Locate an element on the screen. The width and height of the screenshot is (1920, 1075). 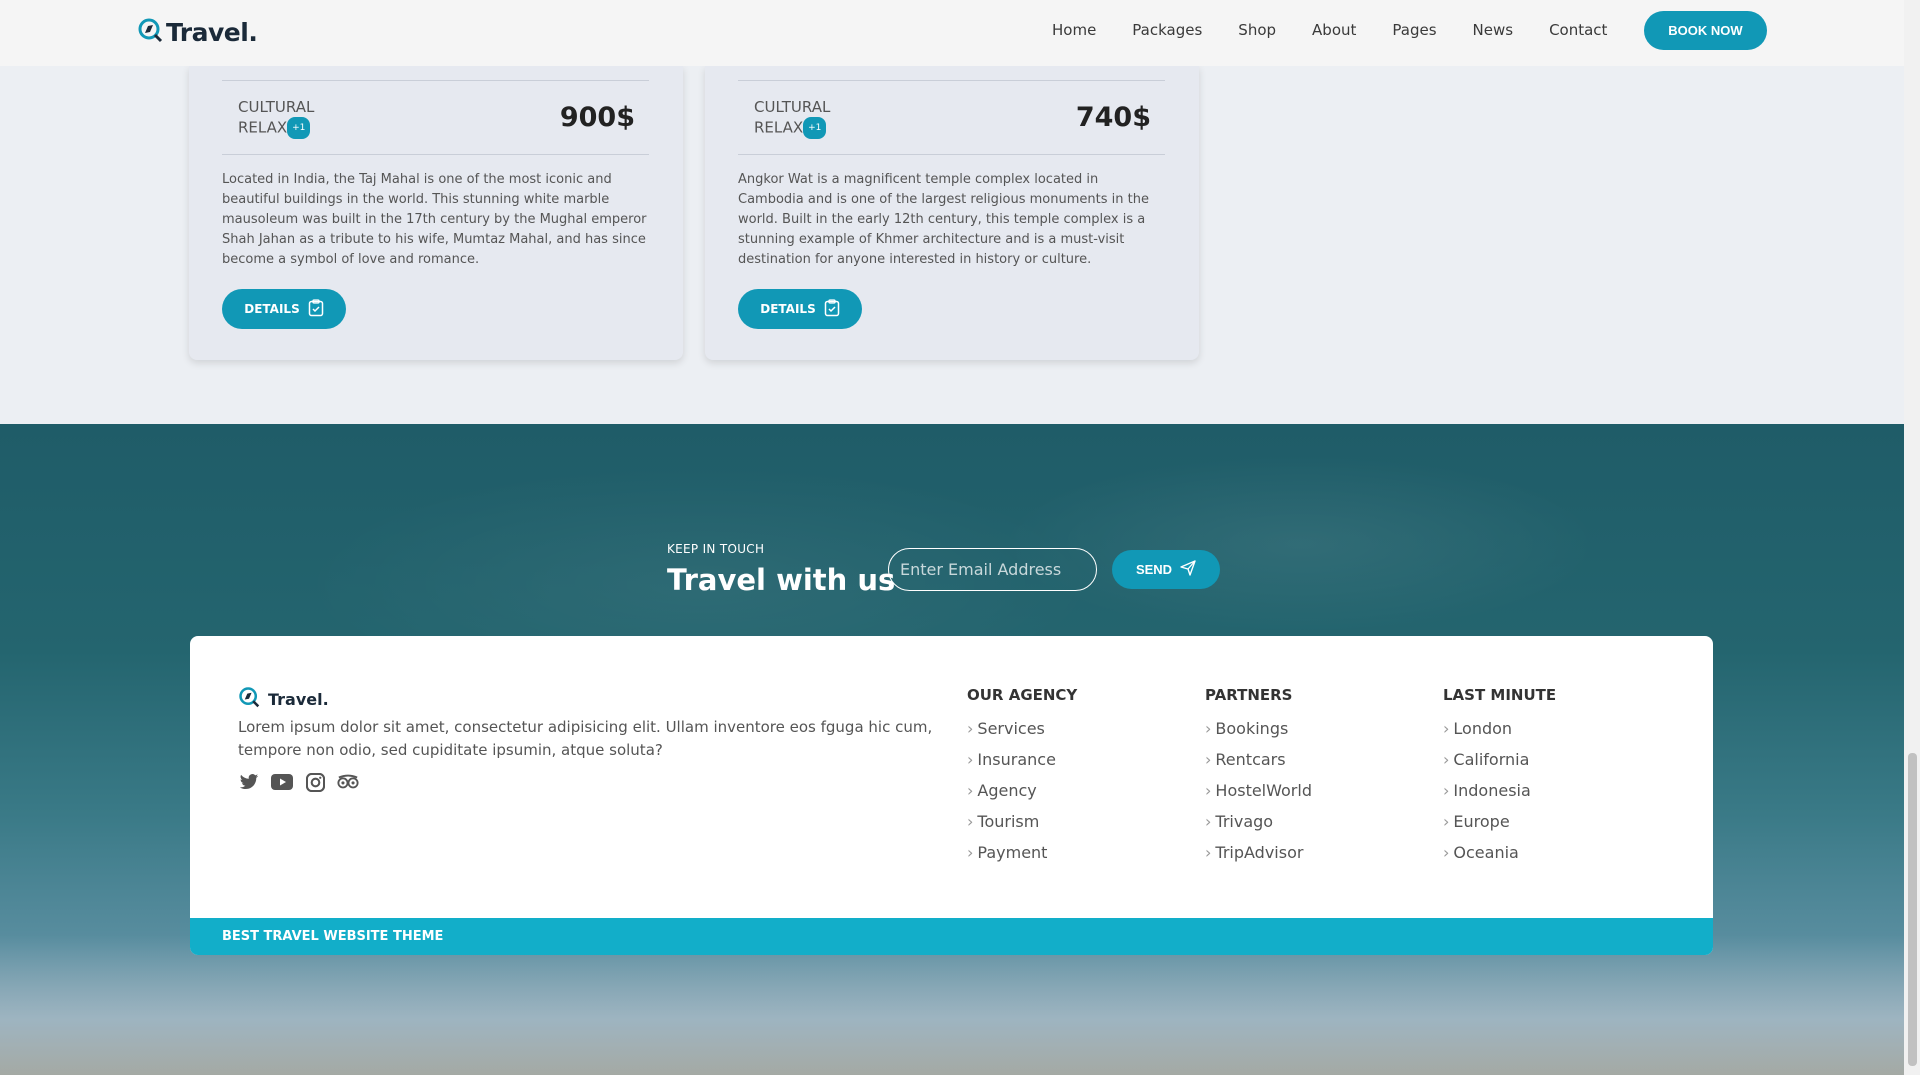
site-logo: Travel. is located at coordinates (197, 32).